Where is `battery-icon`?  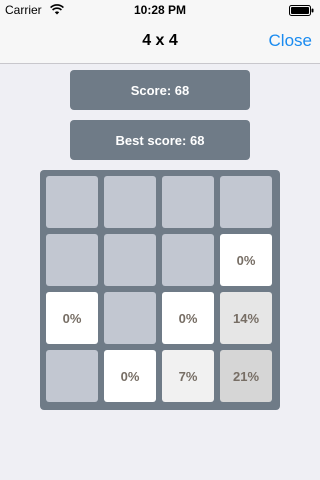
battery-icon is located at coordinates (301, 10).